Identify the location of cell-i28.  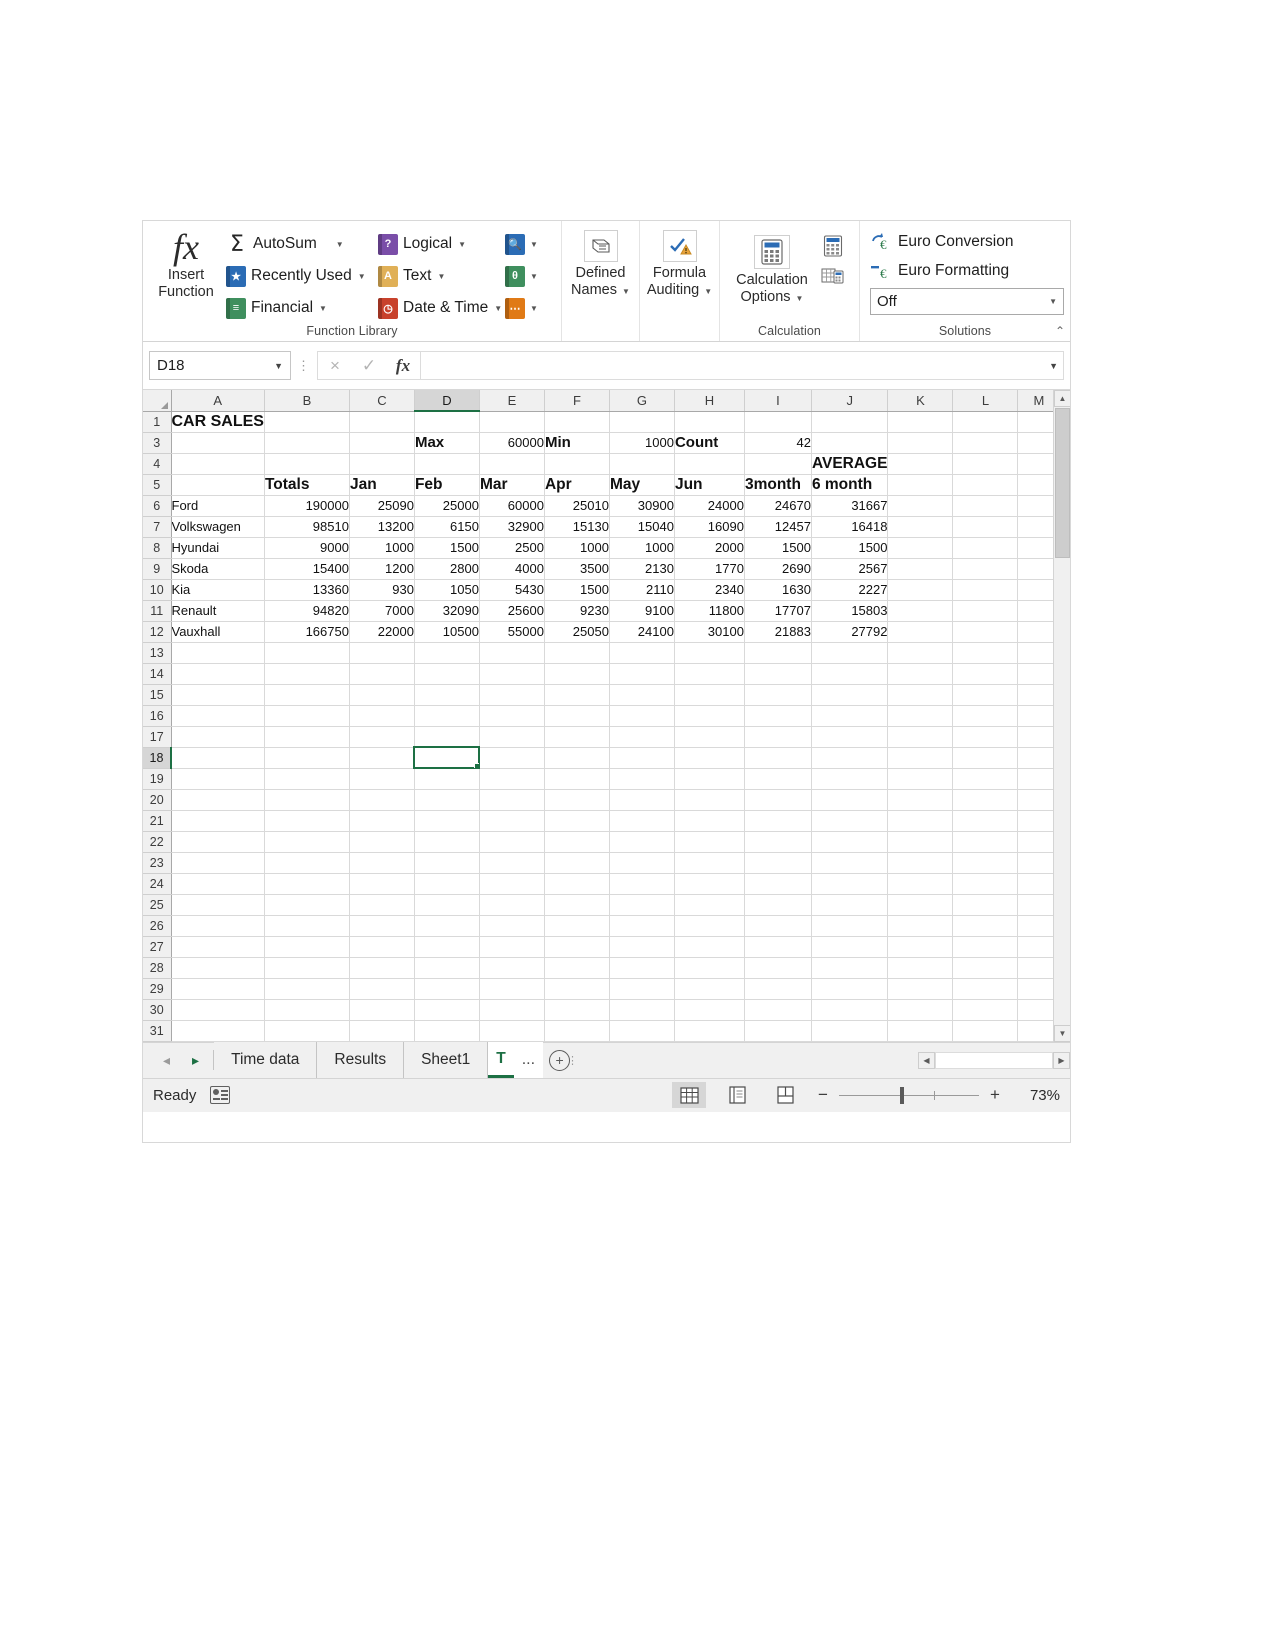
(778, 968).